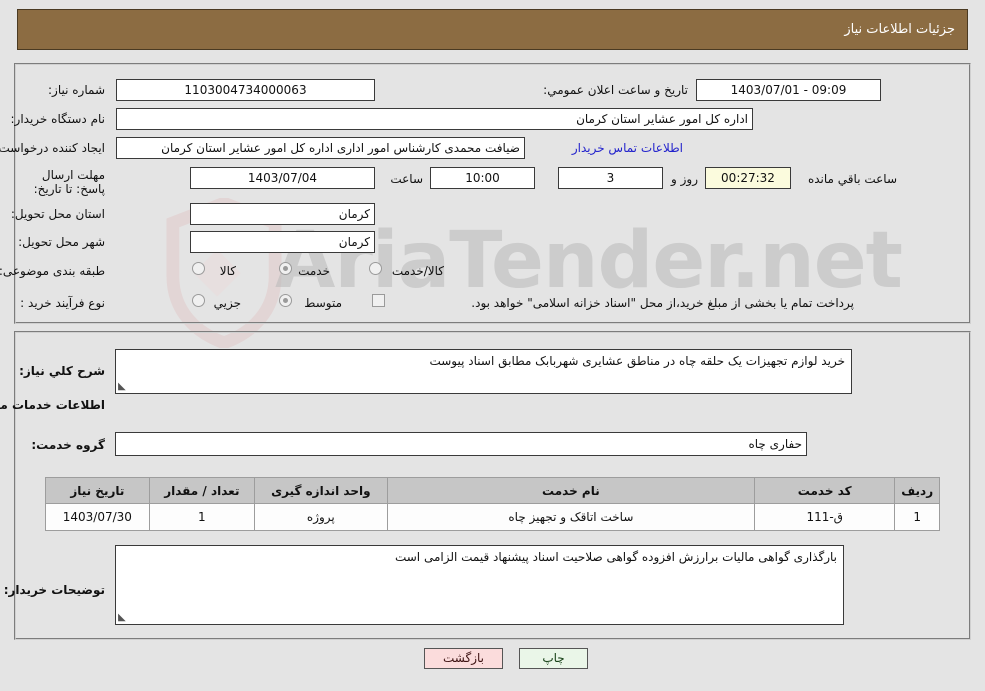 The width and height of the screenshot is (985, 691). I want to click on general-desc-label: شرح کلي نیاز:, so click(62, 371).